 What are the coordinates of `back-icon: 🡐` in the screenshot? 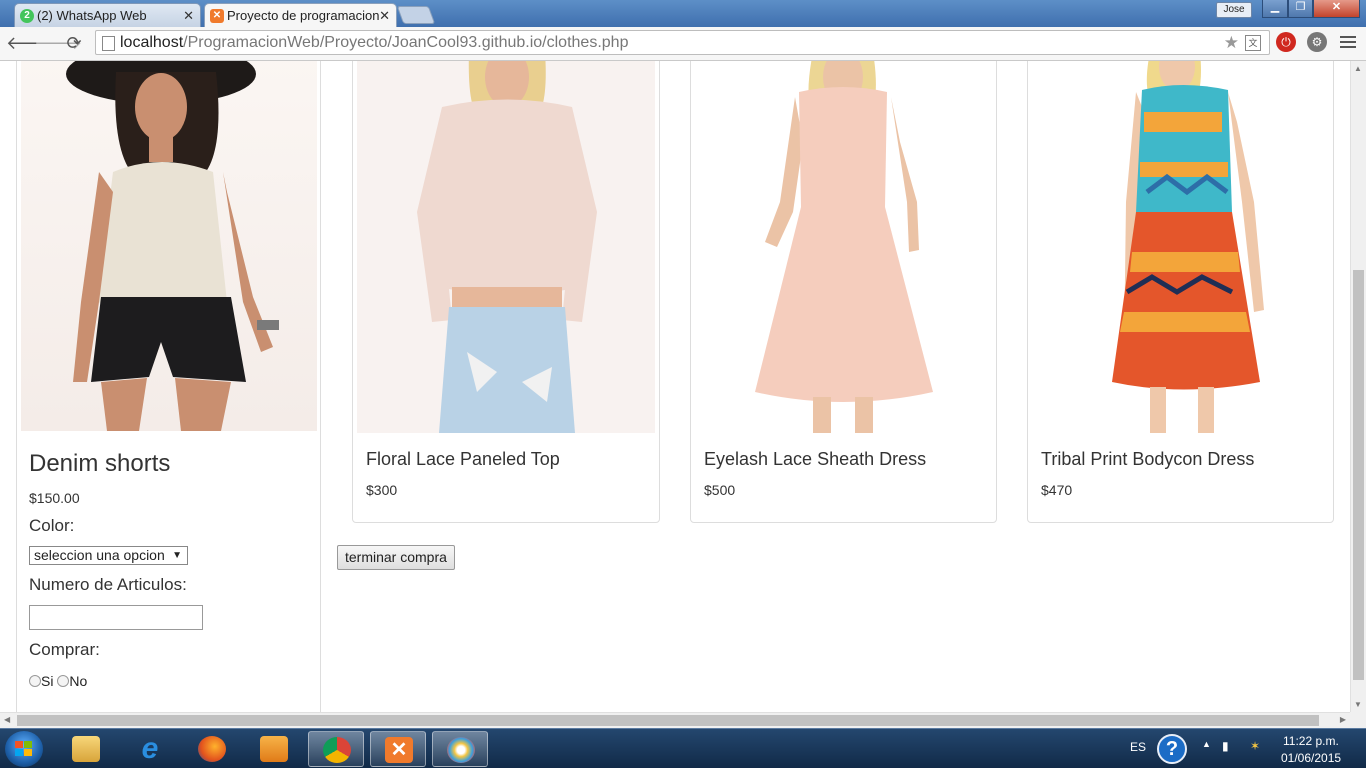 It's located at (30, 43).